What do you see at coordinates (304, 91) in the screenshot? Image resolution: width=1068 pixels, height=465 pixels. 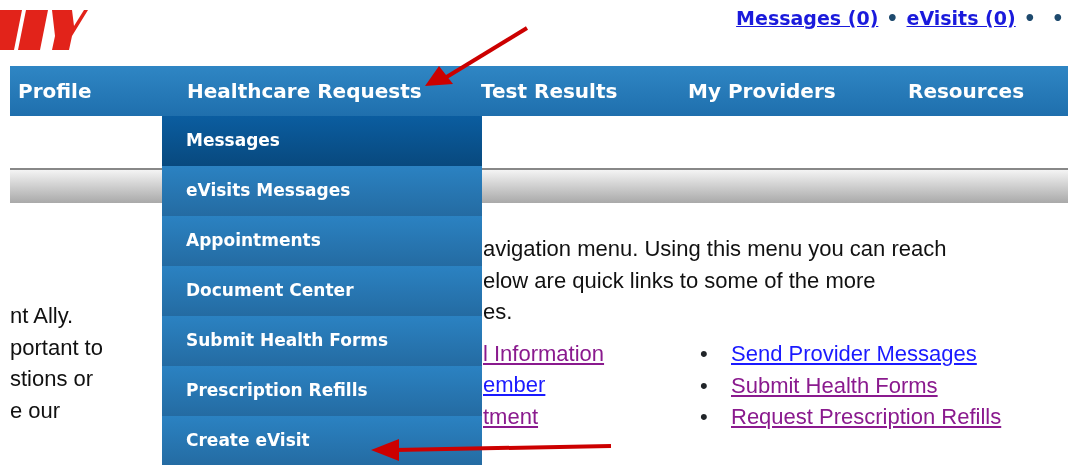 I see `nav-tab: Healthcare Requests` at bounding box center [304, 91].